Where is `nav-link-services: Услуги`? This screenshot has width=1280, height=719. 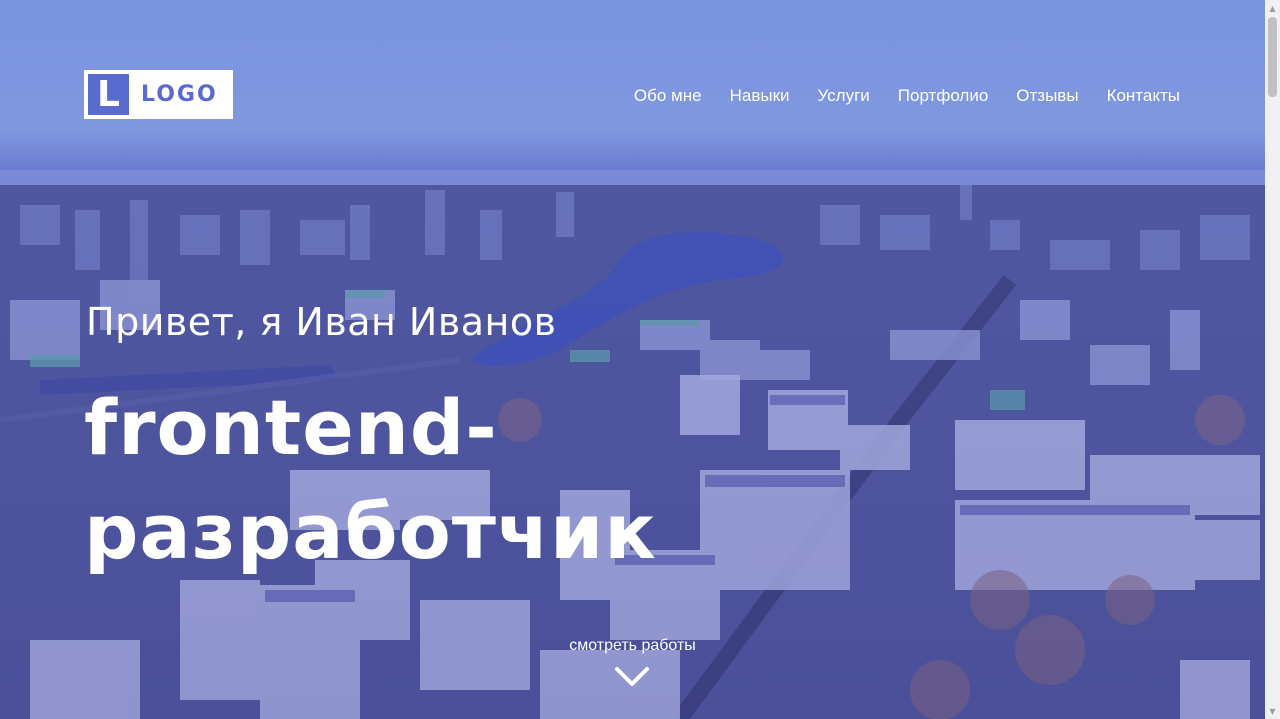 nav-link-services: Услуги is located at coordinates (844, 96).